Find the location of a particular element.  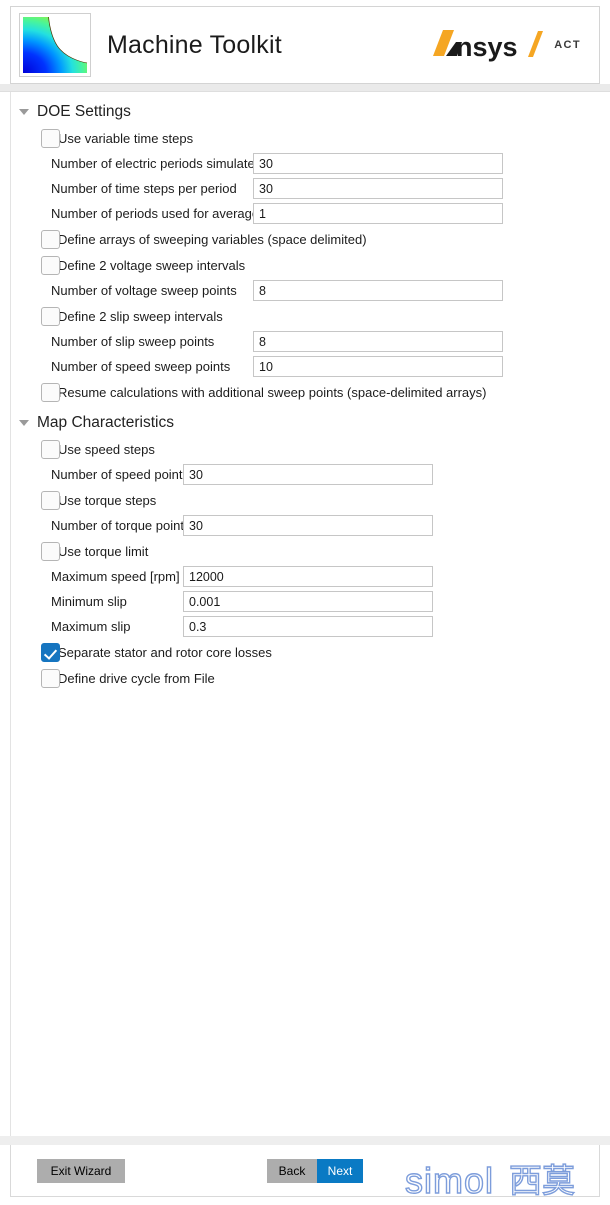

exit-wizard-button: Exit Wizard is located at coordinates (81, 1170).